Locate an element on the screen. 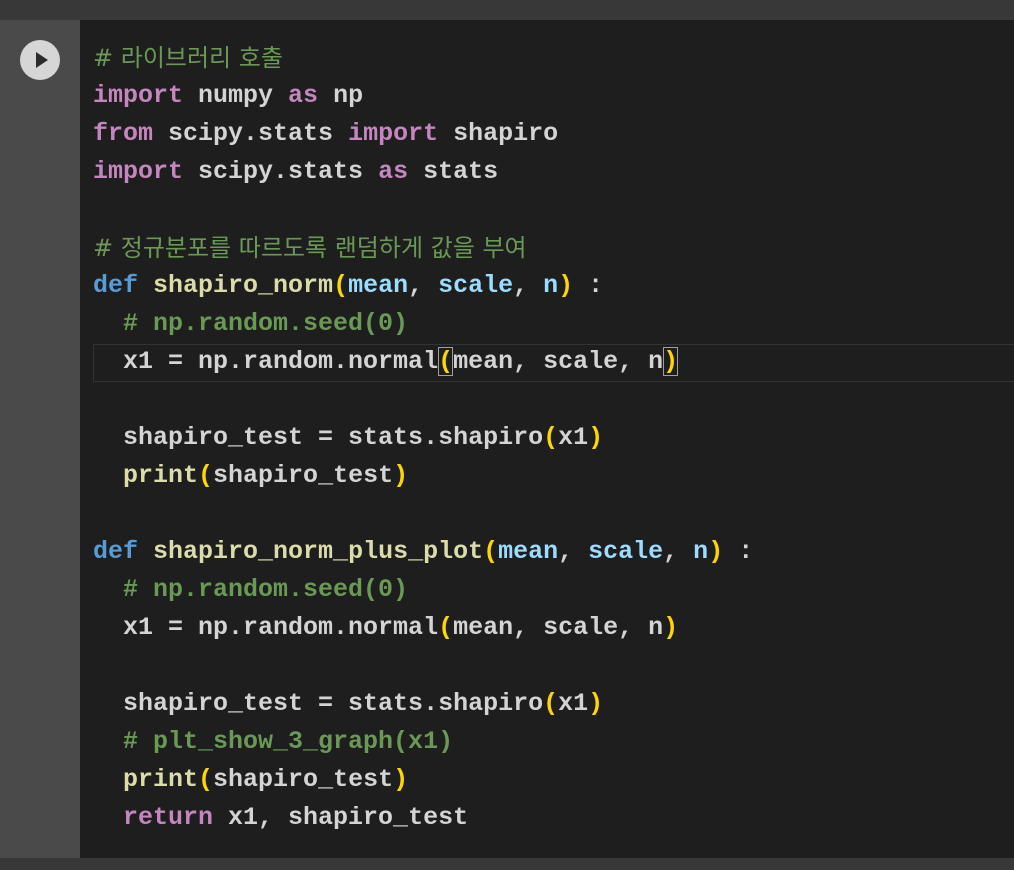 This screenshot has width=1014, height=870. code-line-20: print(shapiro_test) is located at coordinates (423, 780).